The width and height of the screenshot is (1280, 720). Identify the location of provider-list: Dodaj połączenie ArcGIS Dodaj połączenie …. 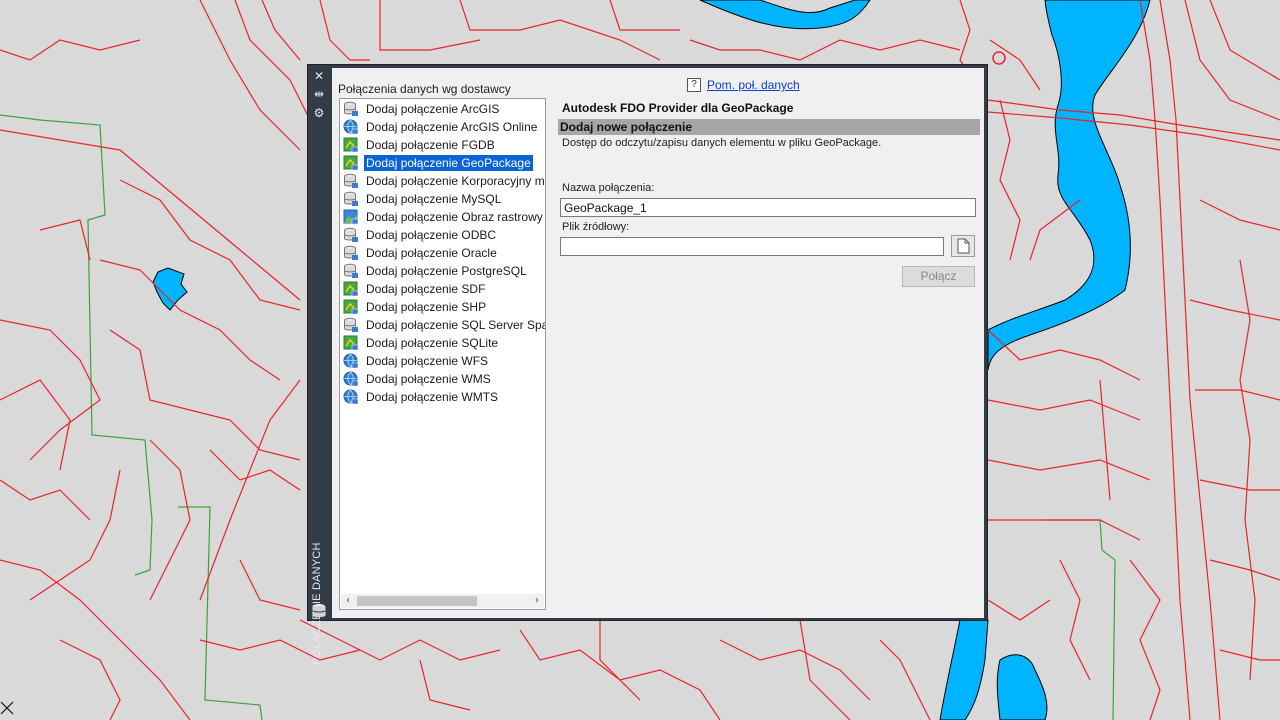
(442, 354).